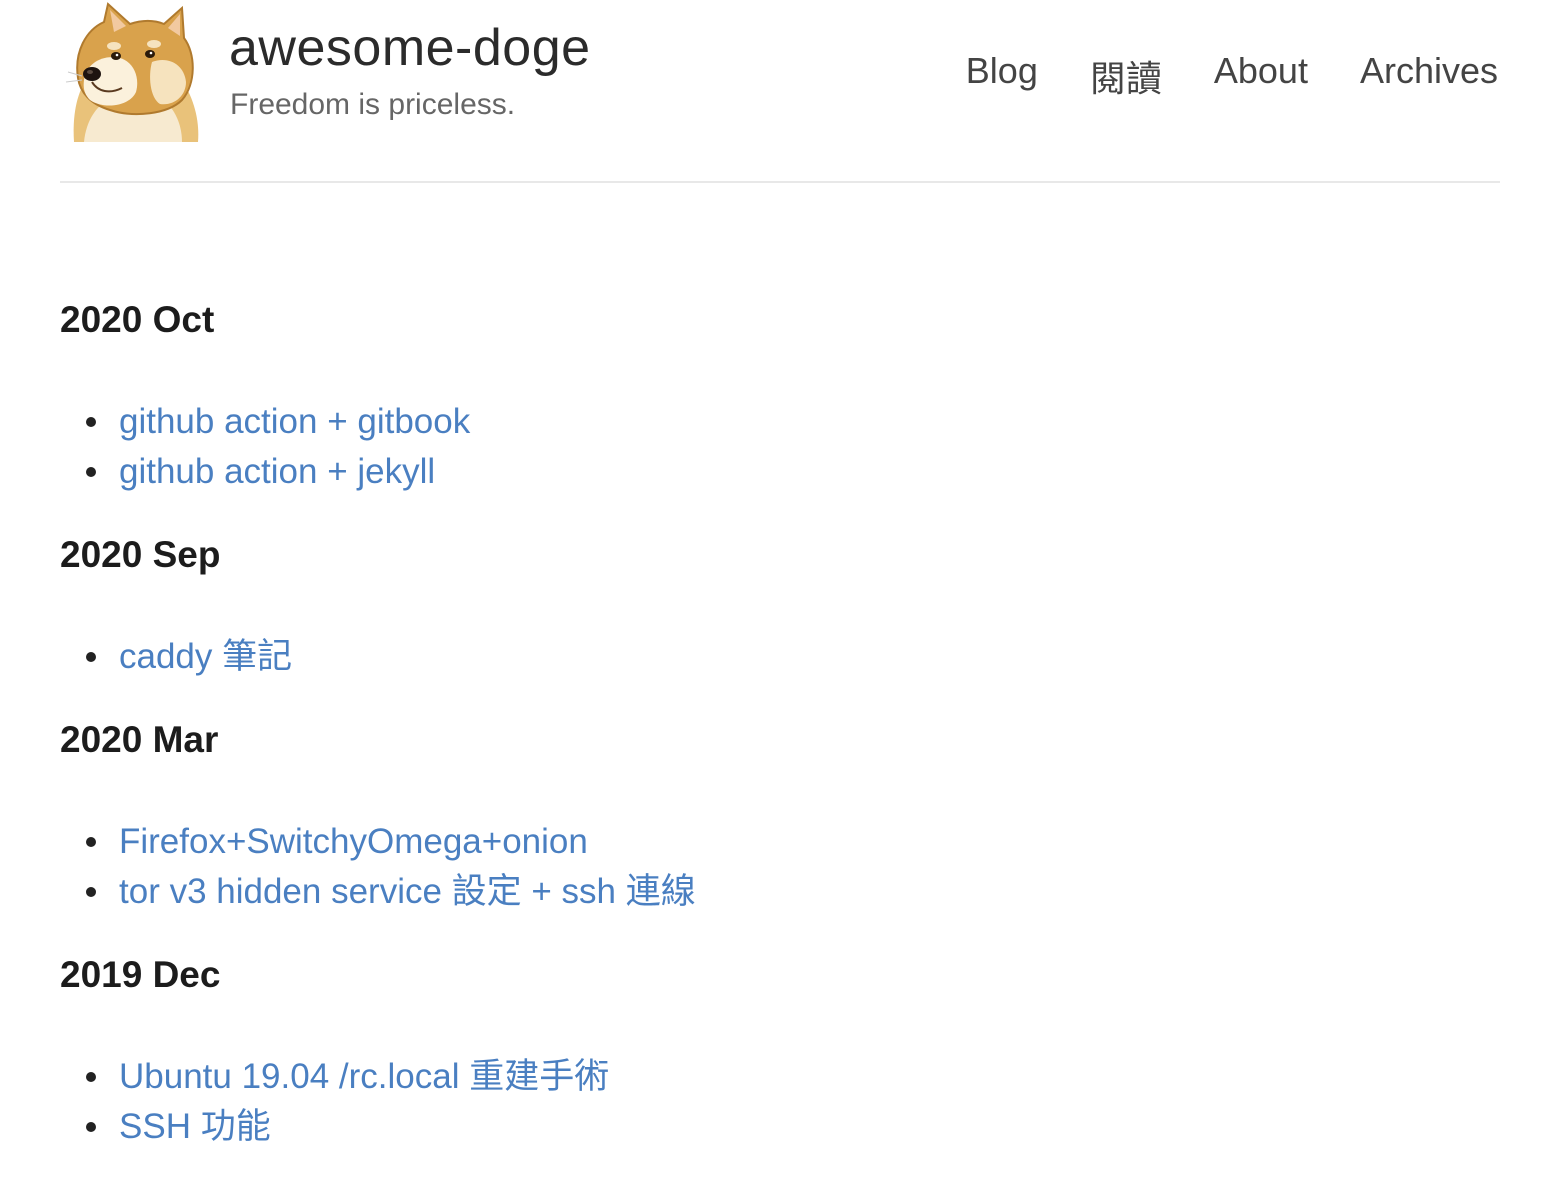  What do you see at coordinates (137, 319) in the screenshot?
I see `month-heading: 2020 Oct` at bounding box center [137, 319].